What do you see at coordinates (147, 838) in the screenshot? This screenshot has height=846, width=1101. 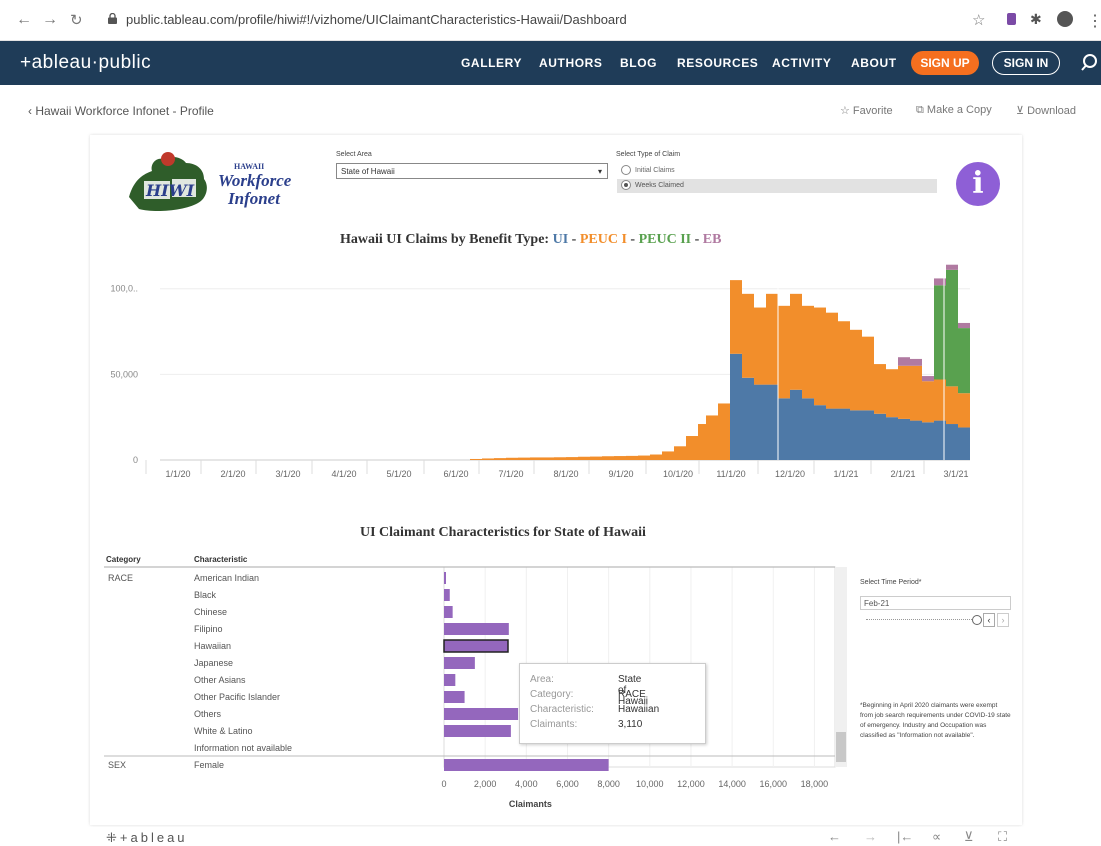 I see `tableau-footer-logo: ⁜+ableau` at bounding box center [147, 838].